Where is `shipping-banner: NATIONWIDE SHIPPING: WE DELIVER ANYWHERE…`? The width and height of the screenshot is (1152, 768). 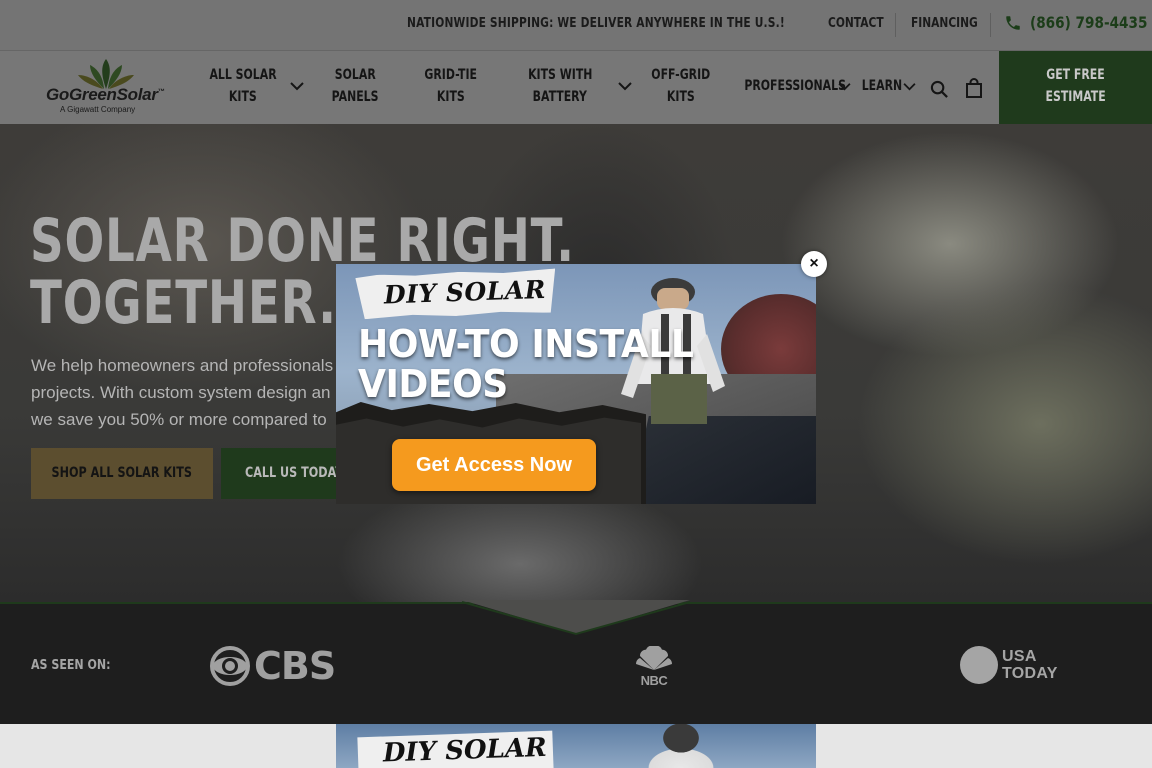 shipping-banner: NATIONWIDE SHIPPING: WE DELIVER ANYWHERE… is located at coordinates (596, 23).